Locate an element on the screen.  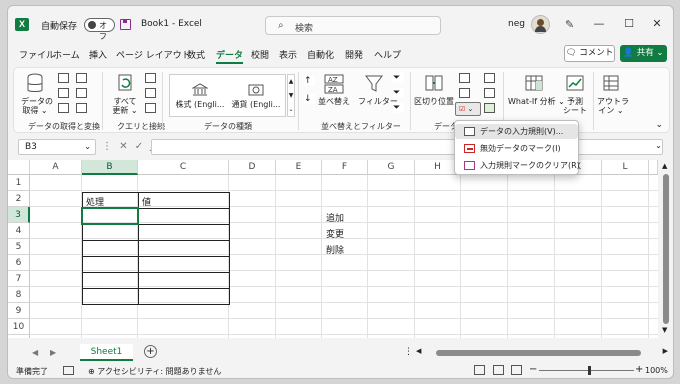
tab-view: 表示 is located at coordinates (288, 54).